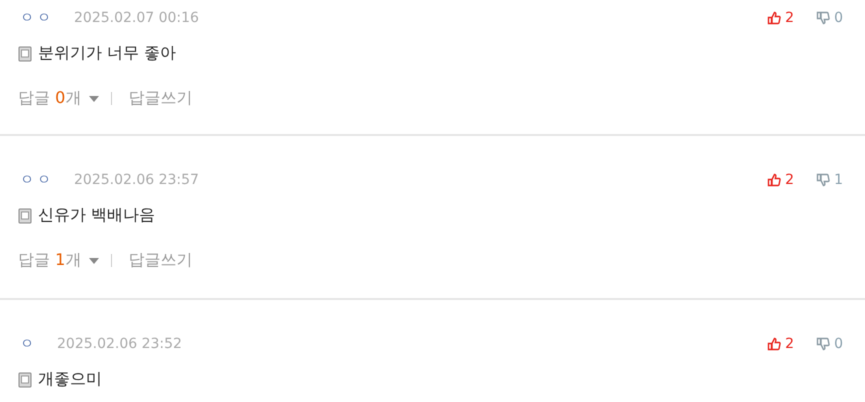 The image size is (865, 402). Describe the element at coordinates (136, 18) in the screenshot. I see `comment-date: 2025.02.07 00:16` at that location.